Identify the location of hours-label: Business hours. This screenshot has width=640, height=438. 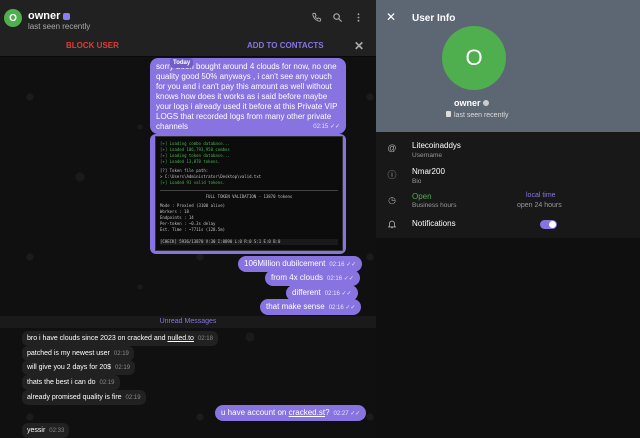
(434, 205).